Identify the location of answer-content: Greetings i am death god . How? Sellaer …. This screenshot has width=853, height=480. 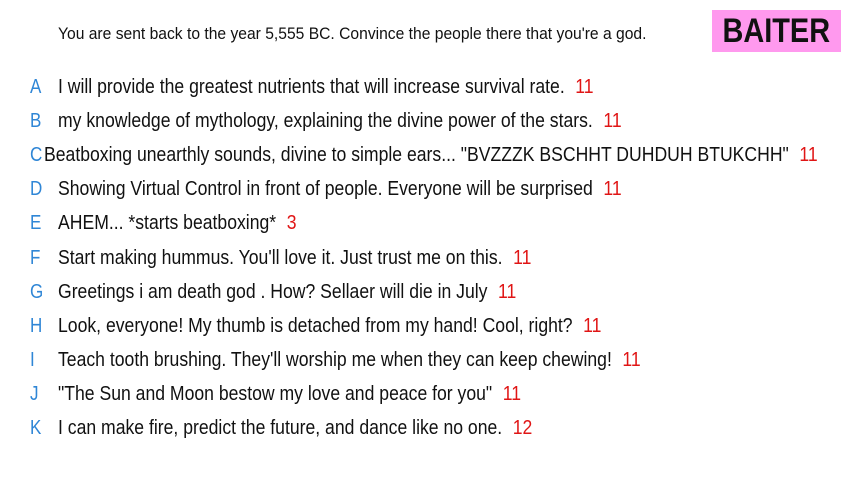
(287, 292).